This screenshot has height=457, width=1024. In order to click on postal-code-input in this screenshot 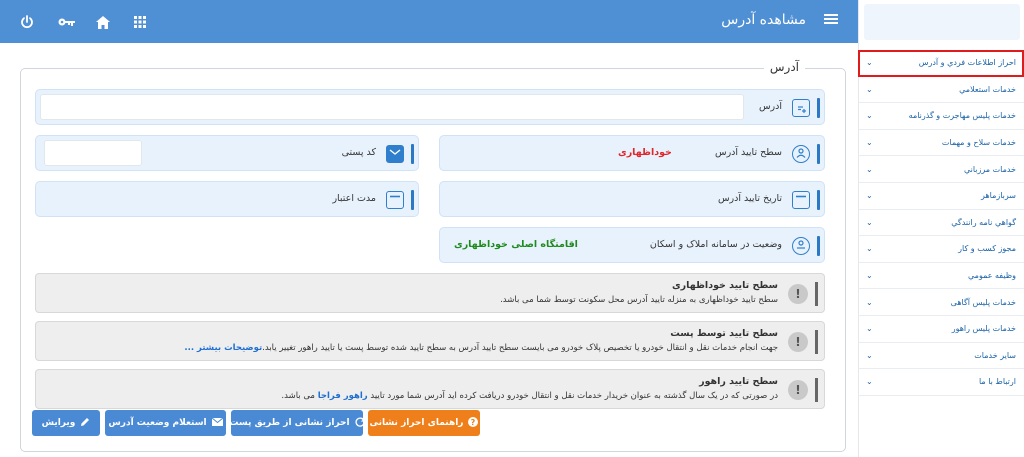, I will do `click(93, 153)`.